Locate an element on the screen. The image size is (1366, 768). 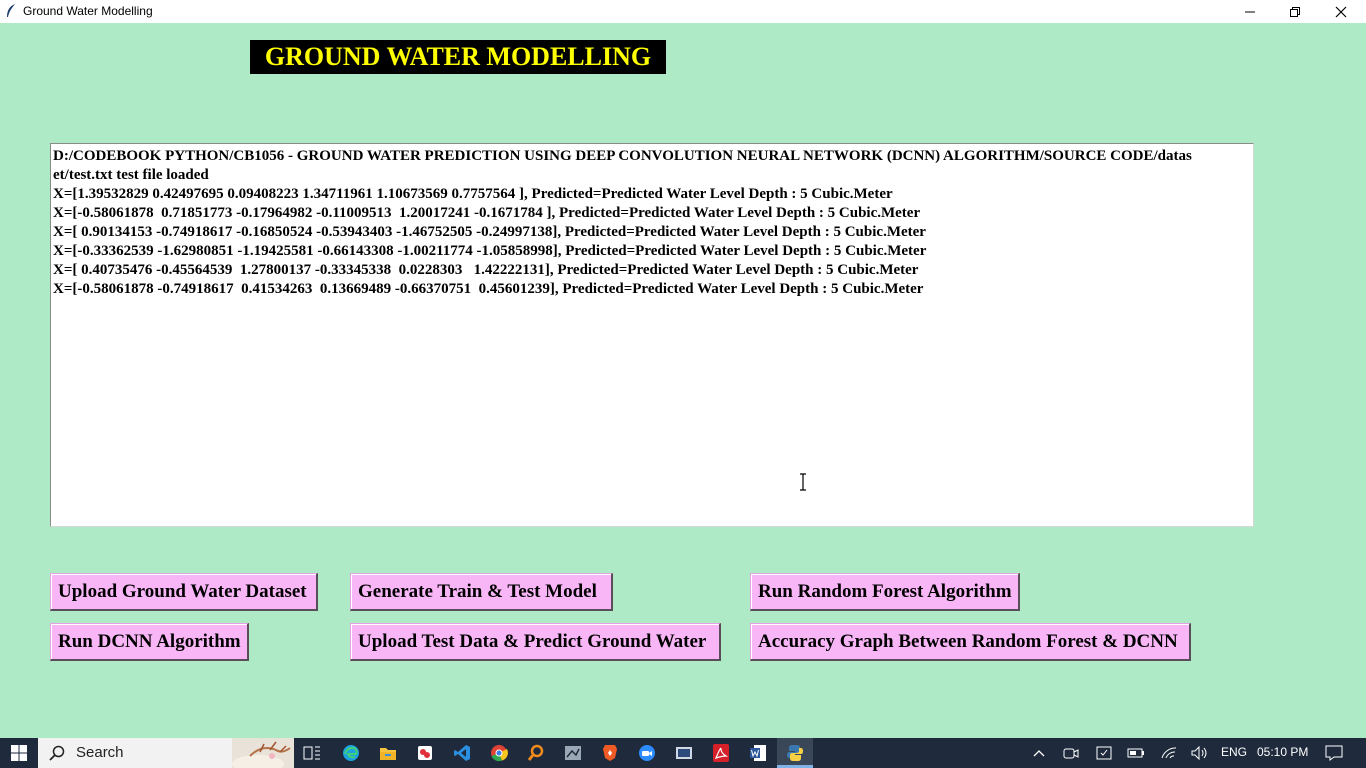
minimize-icon is located at coordinates (1250, 11).